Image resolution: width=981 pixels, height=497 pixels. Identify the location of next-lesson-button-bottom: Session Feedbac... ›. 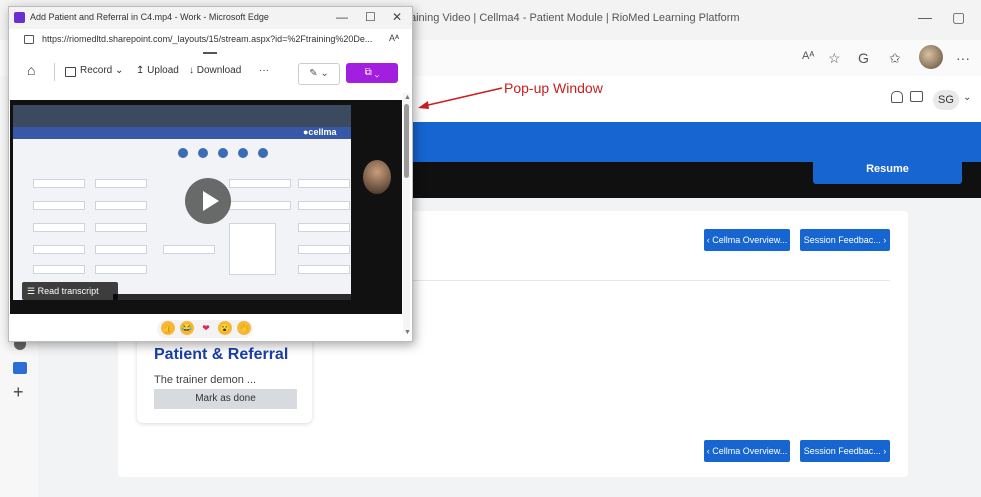
(845, 451).